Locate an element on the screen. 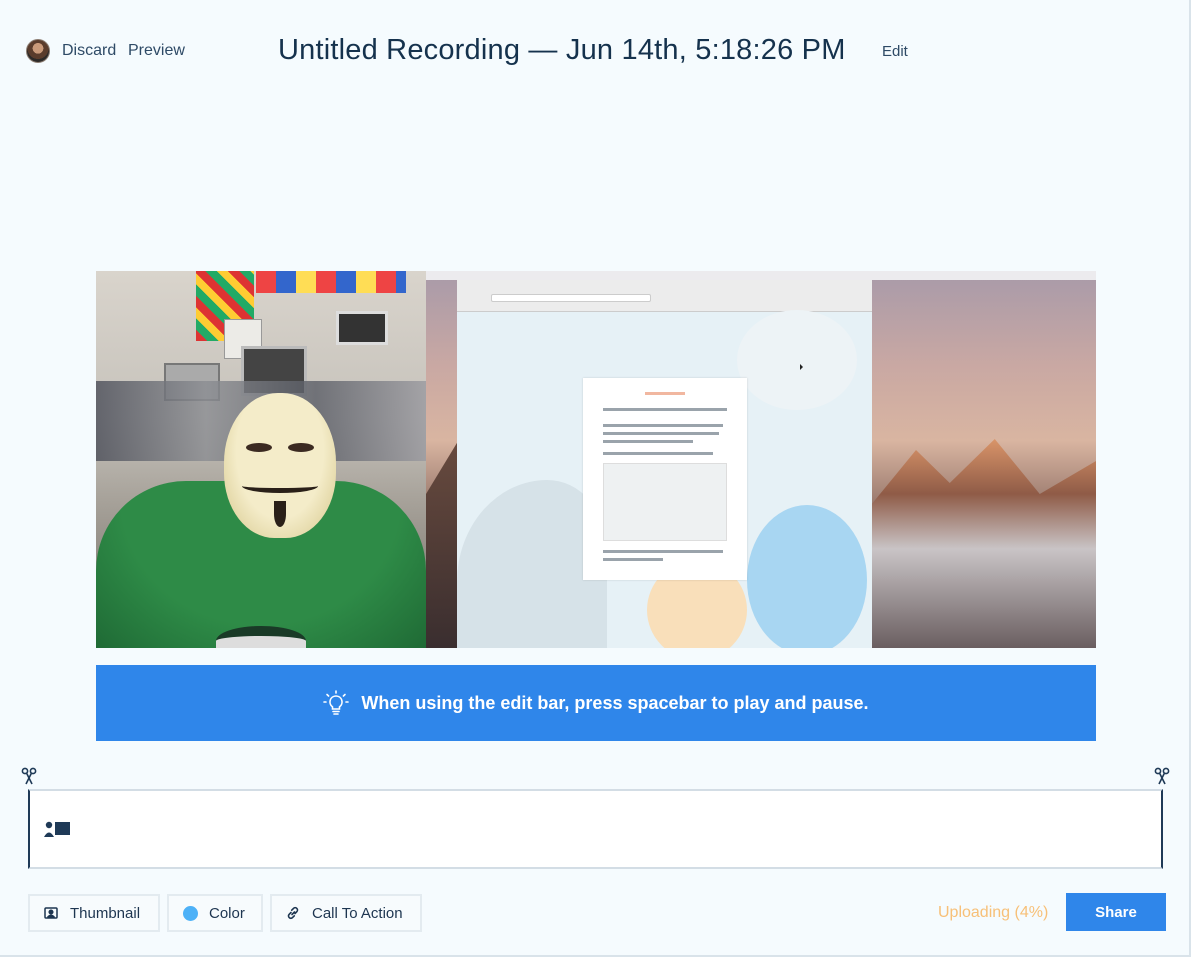  lightbulb-icon is located at coordinates (336, 703).